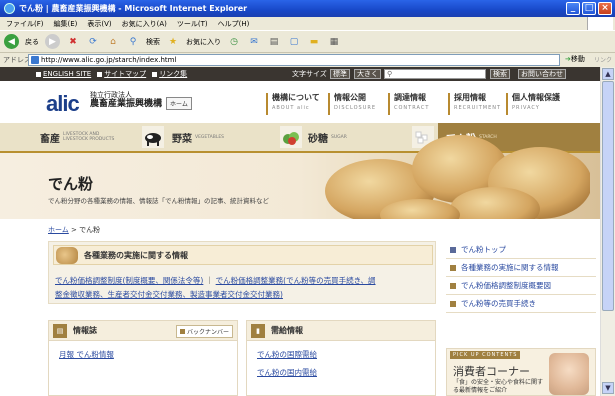 Image resolution: width=615 pixels, height=396 pixels. What do you see at coordinates (293, 104) in the screenshot?
I see `nav-about: 機構について ABOUT alic` at bounding box center [293, 104].